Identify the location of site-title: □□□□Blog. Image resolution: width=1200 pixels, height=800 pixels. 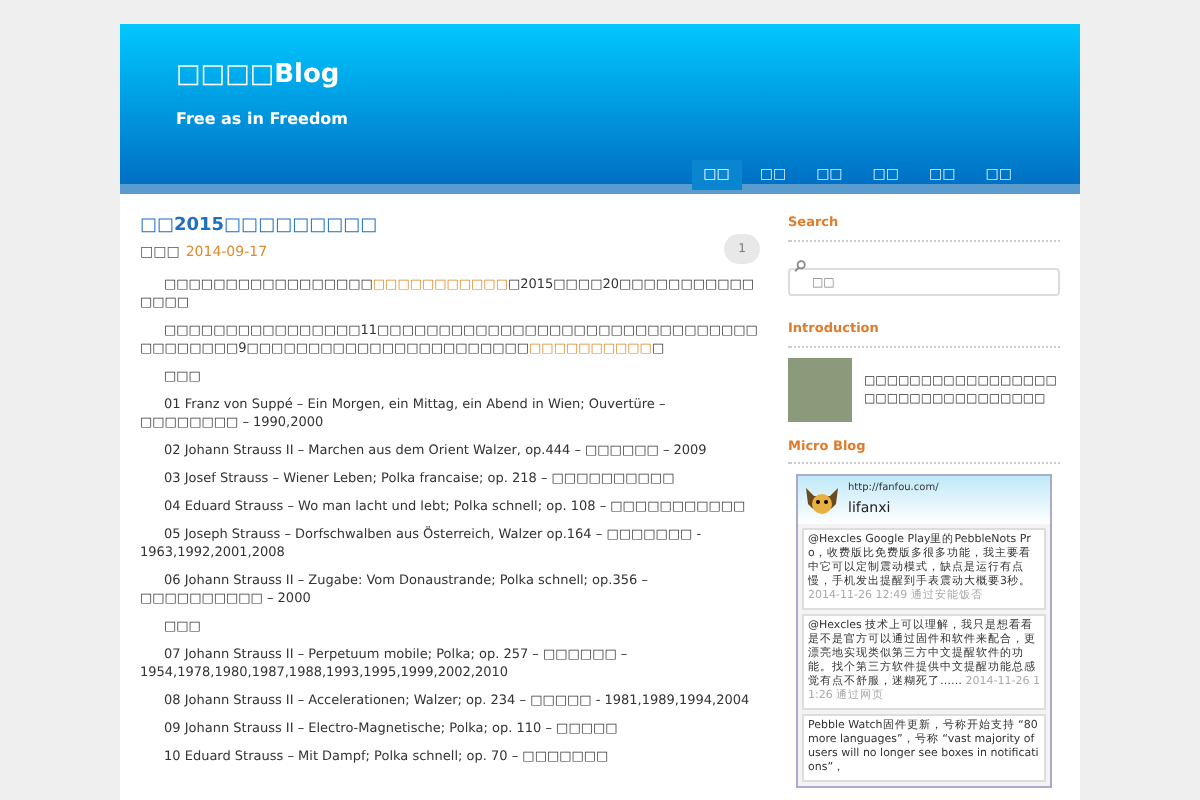
(600, 76).